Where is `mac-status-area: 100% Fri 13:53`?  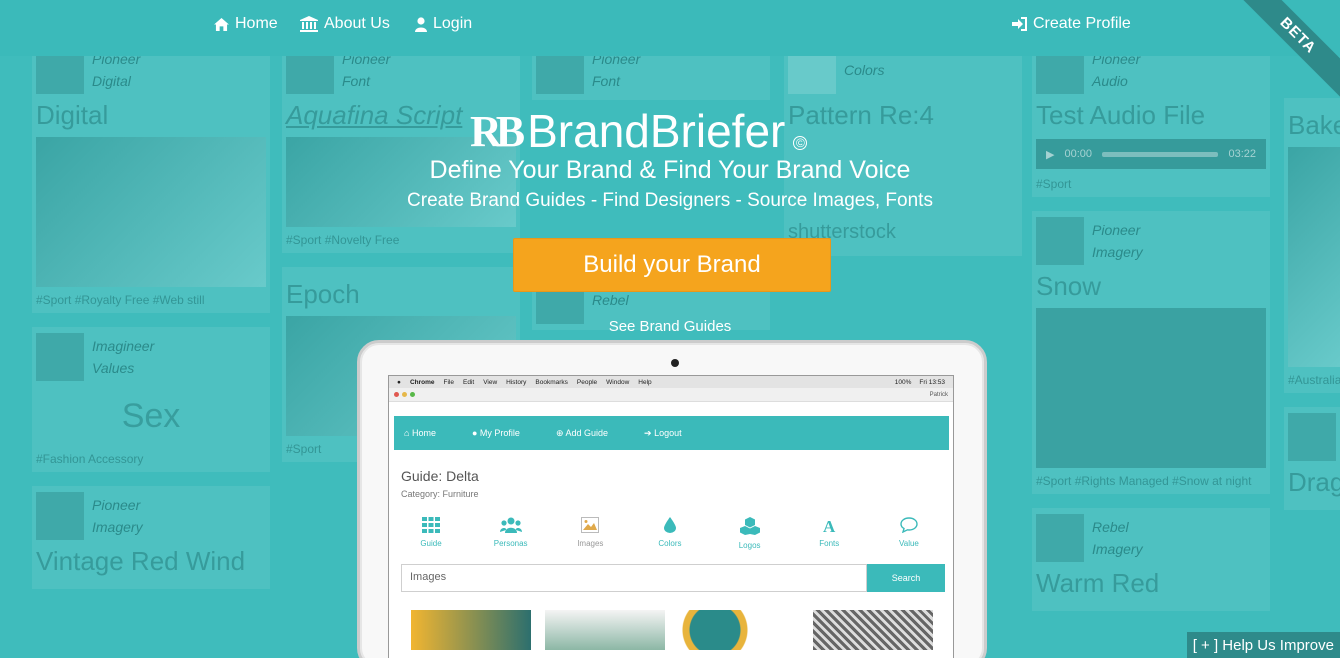
mac-status-area: 100% Fri 13:53 is located at coordinates (920, 382).